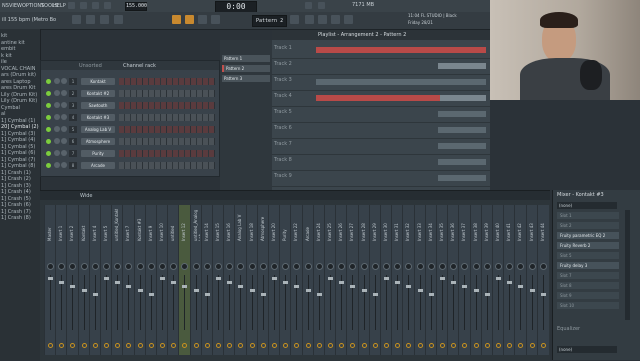  I want to click on browser-item: ares Laptop, so click(16, 82).